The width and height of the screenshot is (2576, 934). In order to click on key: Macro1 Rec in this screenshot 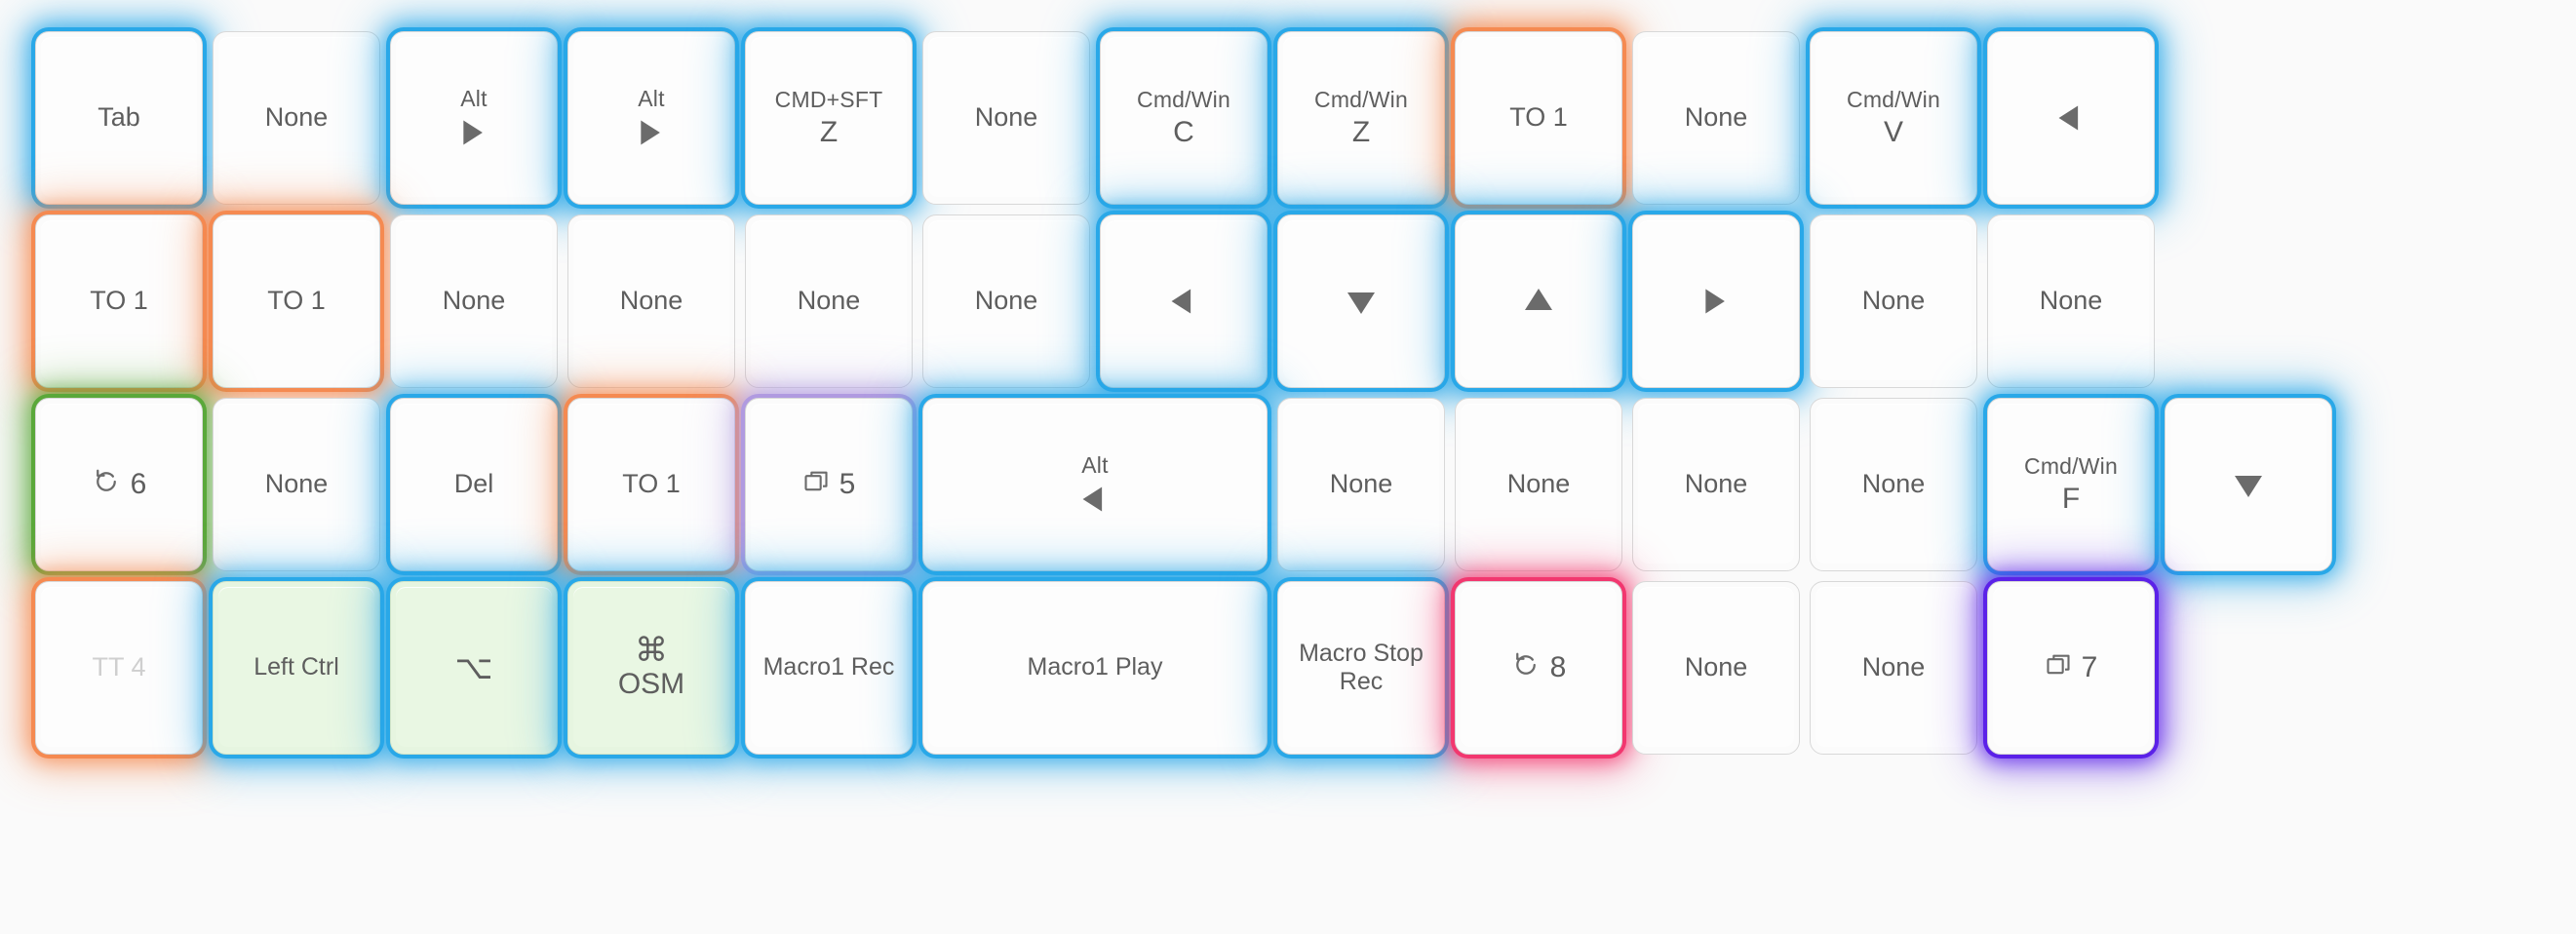, I will do `click(829, 668)`.